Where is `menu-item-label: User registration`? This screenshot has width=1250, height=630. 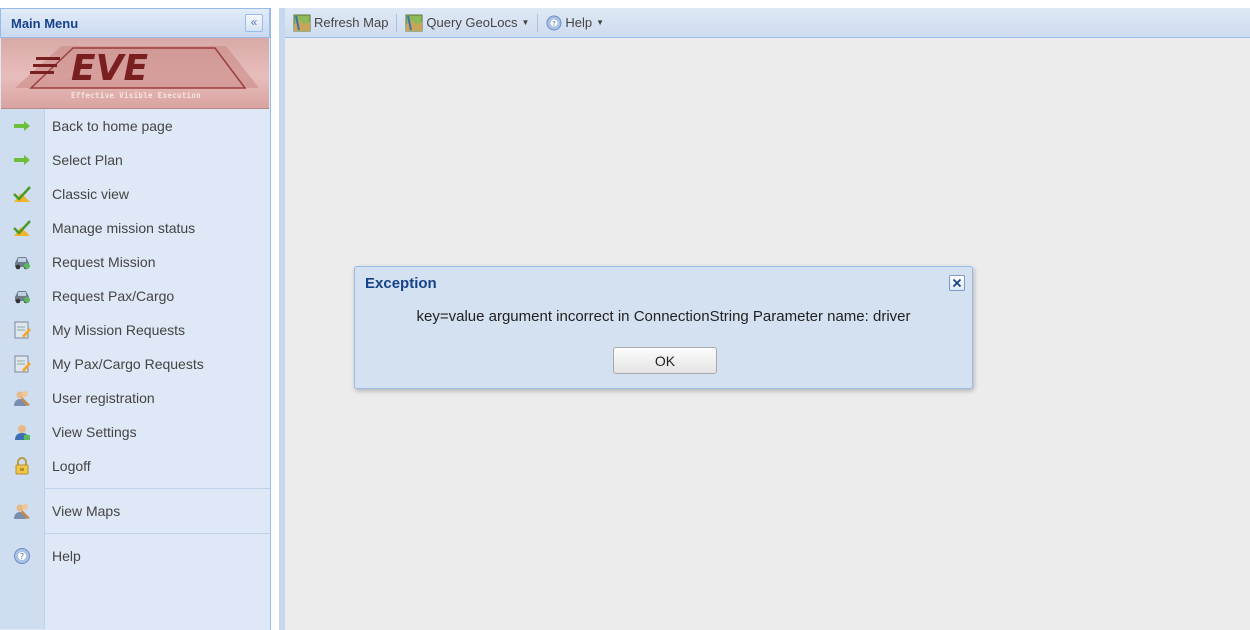 menu-item-label: User registration is located at coordinates (103, 398).